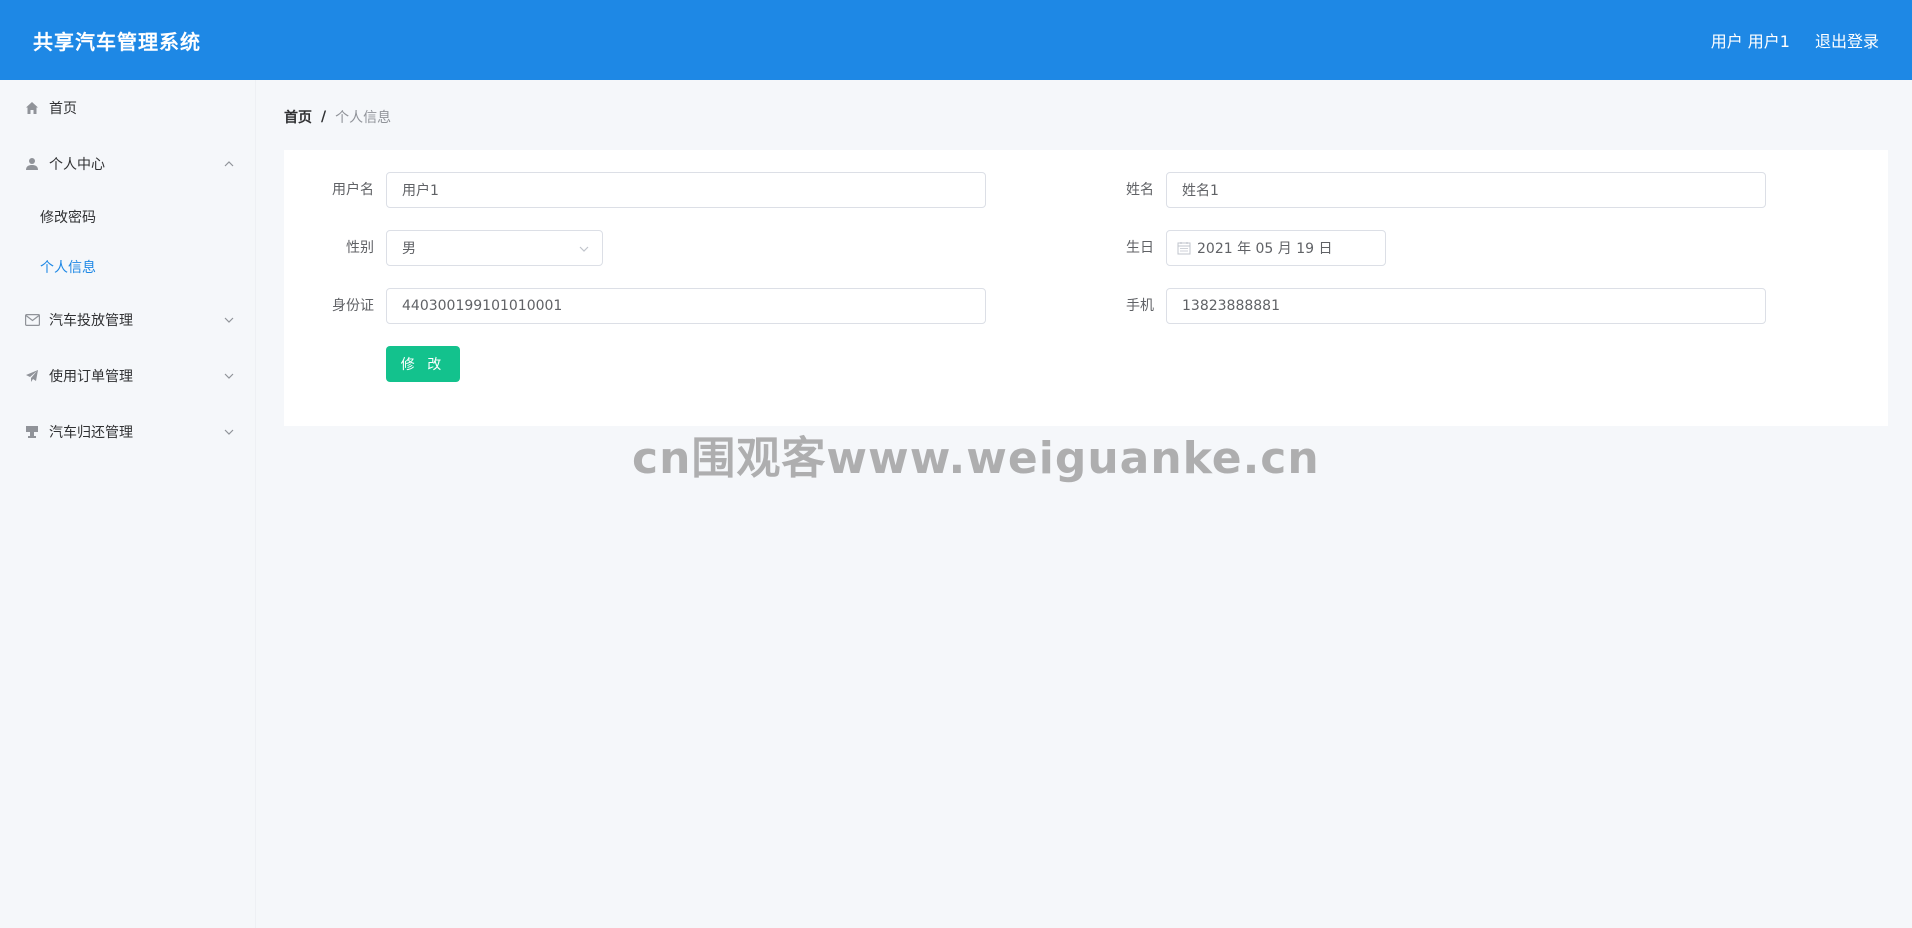 This screenshot has height=928, width=1912. I want to click on name-value: 姓名1, so click(1200, 191).